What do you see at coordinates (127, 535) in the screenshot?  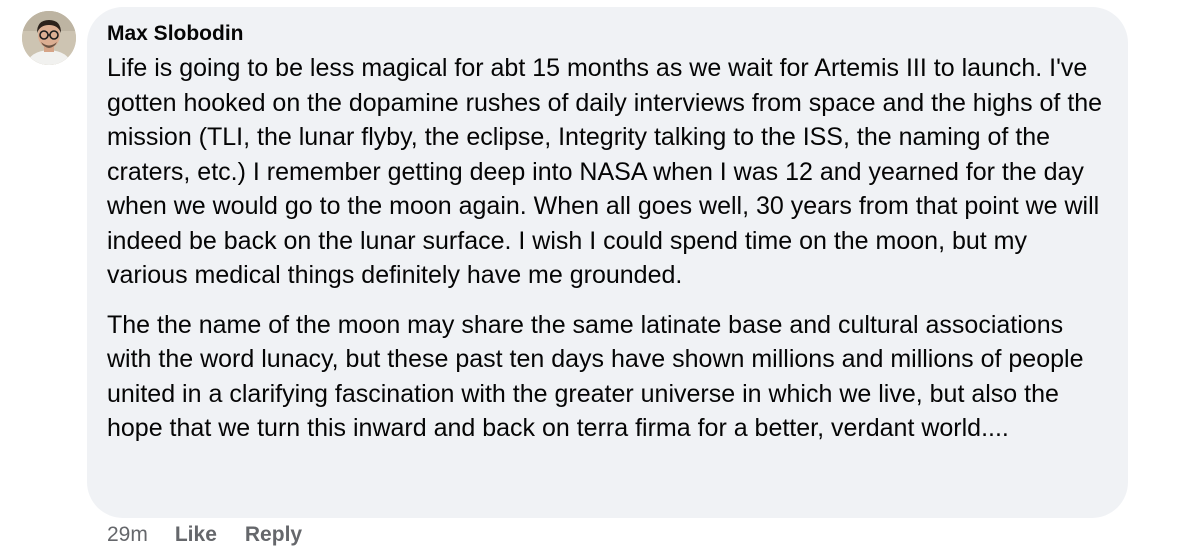 I see `comment-timestamp: 29m` at bounding box center [127, 535].